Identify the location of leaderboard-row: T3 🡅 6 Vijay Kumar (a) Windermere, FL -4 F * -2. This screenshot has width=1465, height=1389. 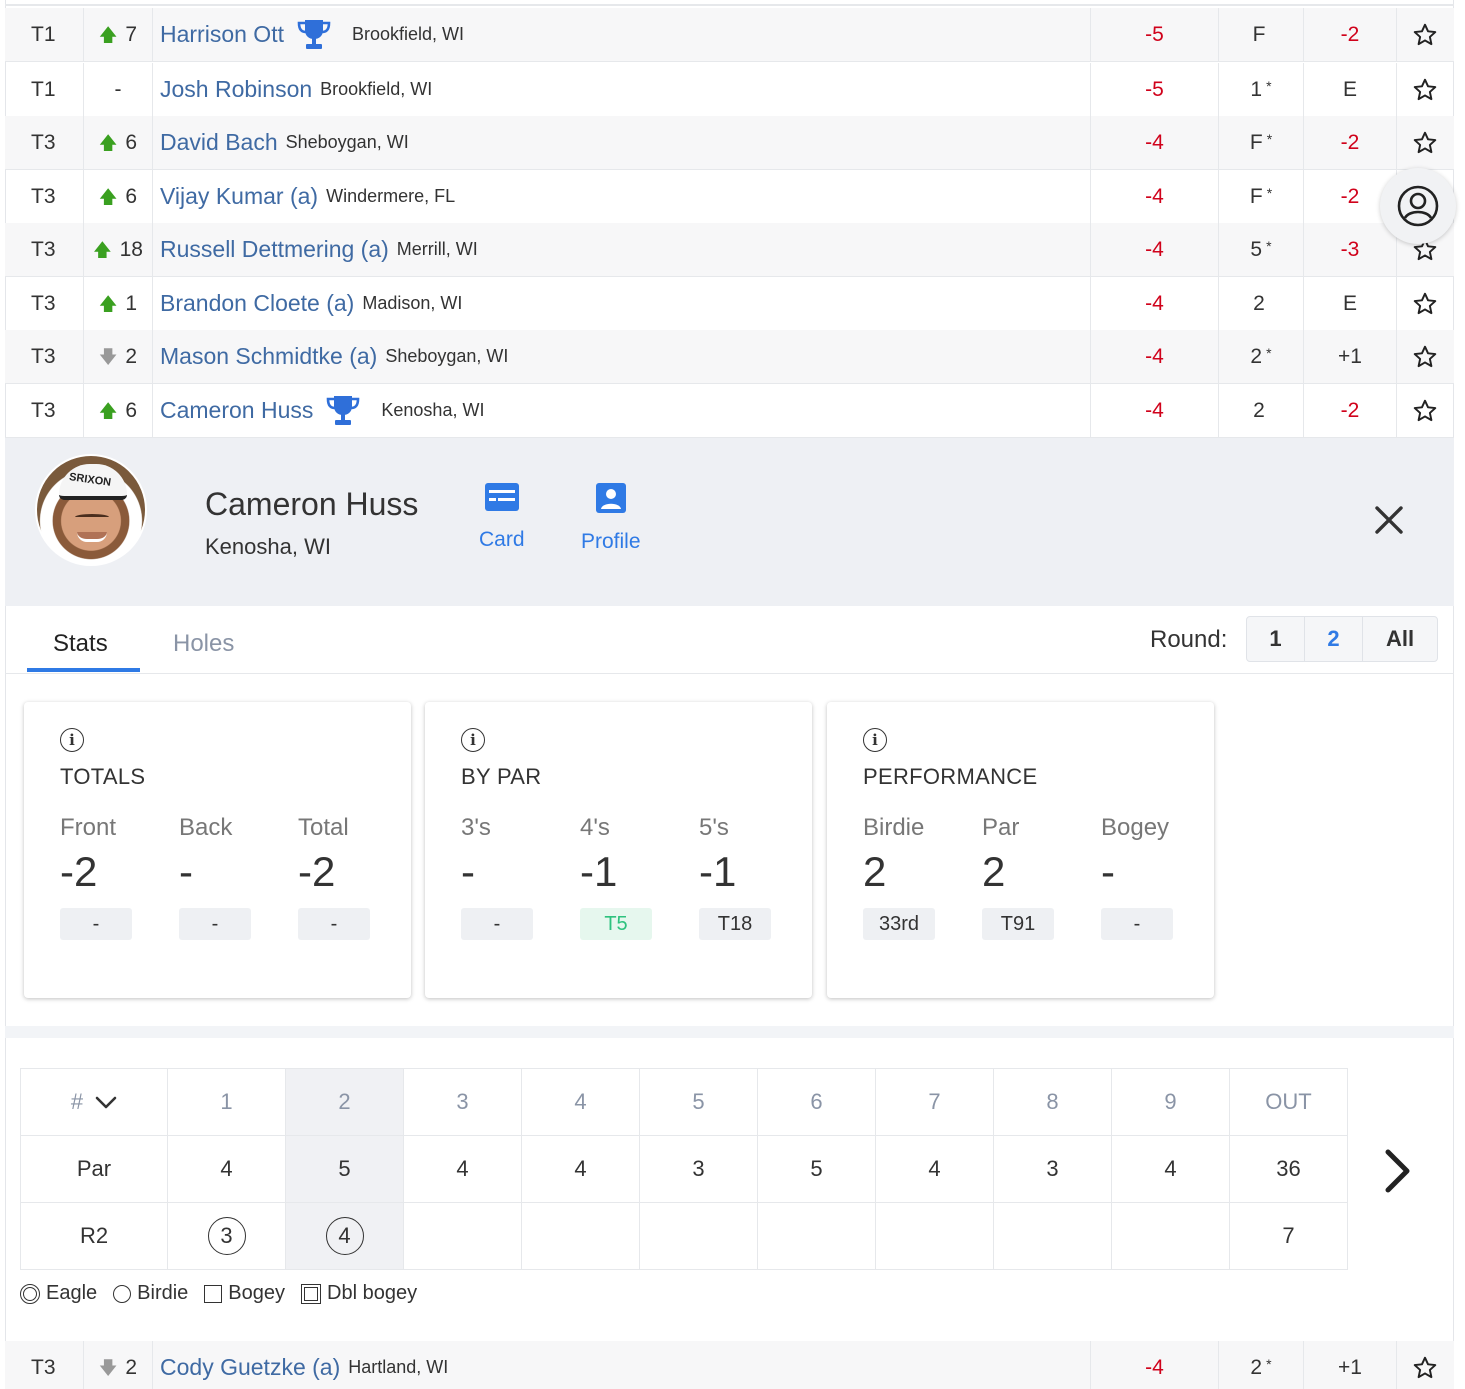
(729, 197).